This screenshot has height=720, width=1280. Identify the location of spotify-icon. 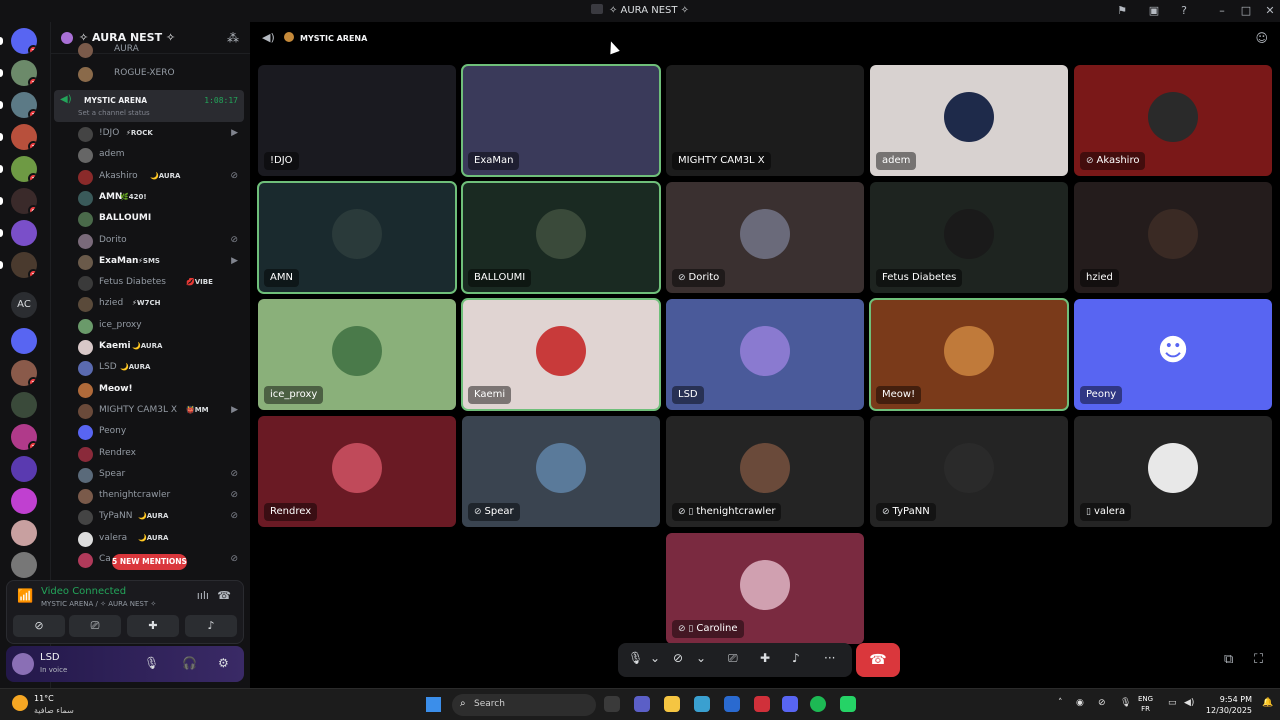
(818, 704).